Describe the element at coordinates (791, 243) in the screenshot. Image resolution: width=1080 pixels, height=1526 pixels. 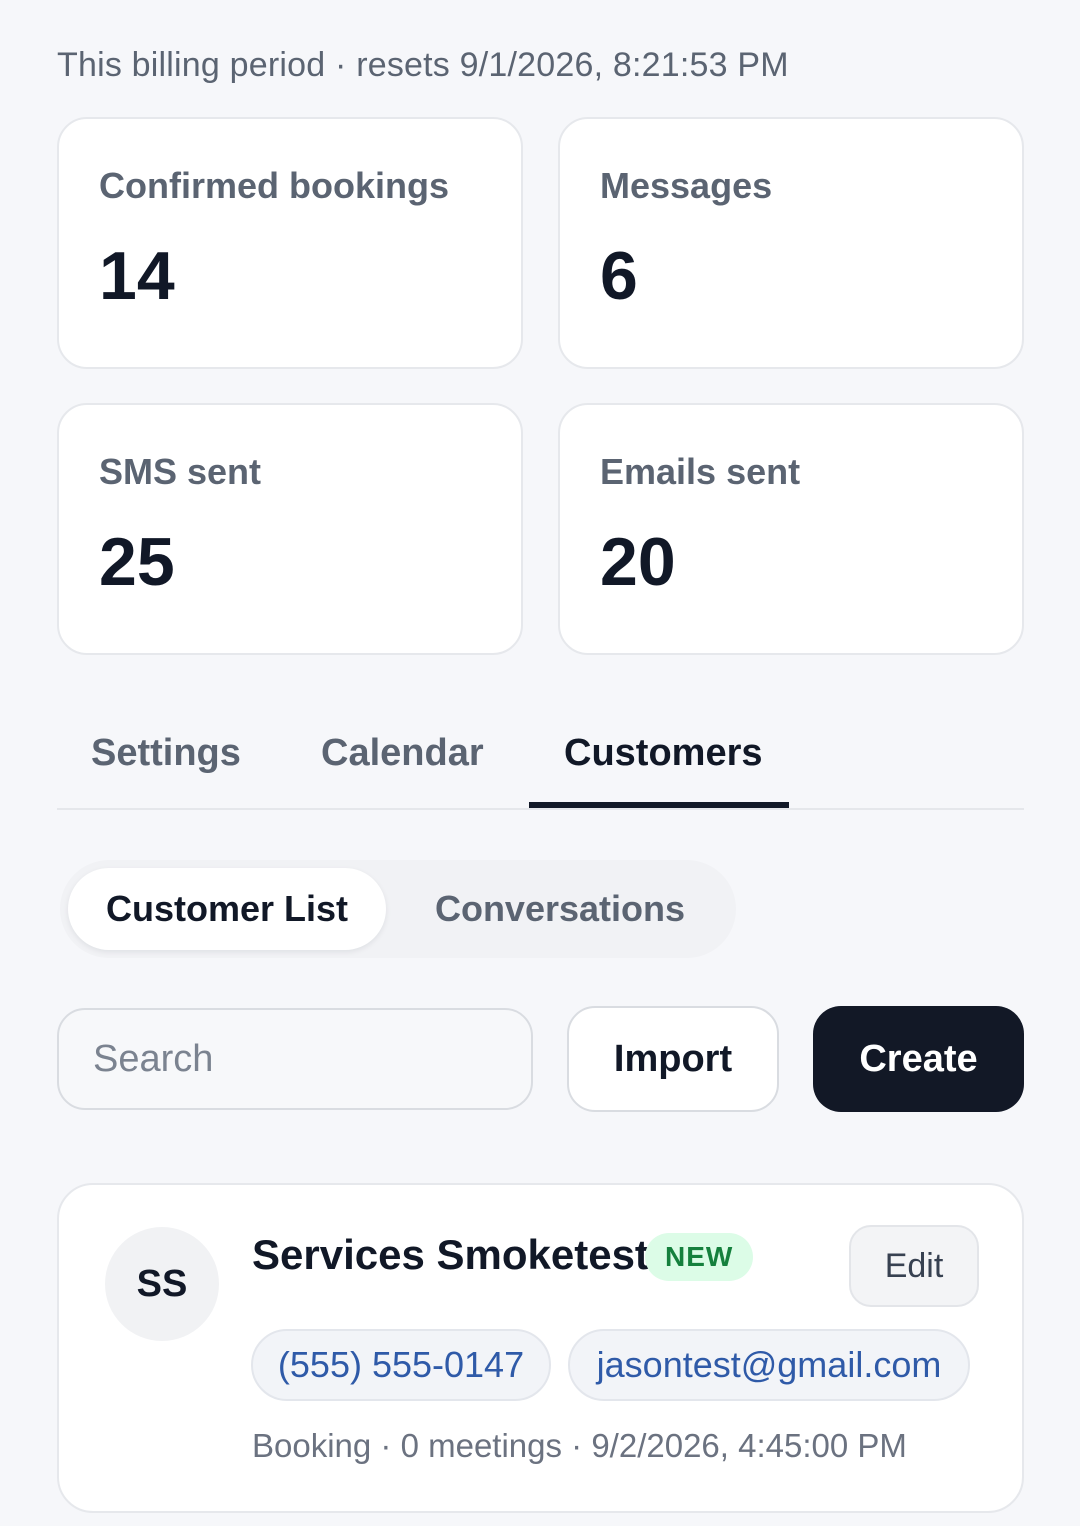
I see `stat-card-messages: Messages 6` at that location.